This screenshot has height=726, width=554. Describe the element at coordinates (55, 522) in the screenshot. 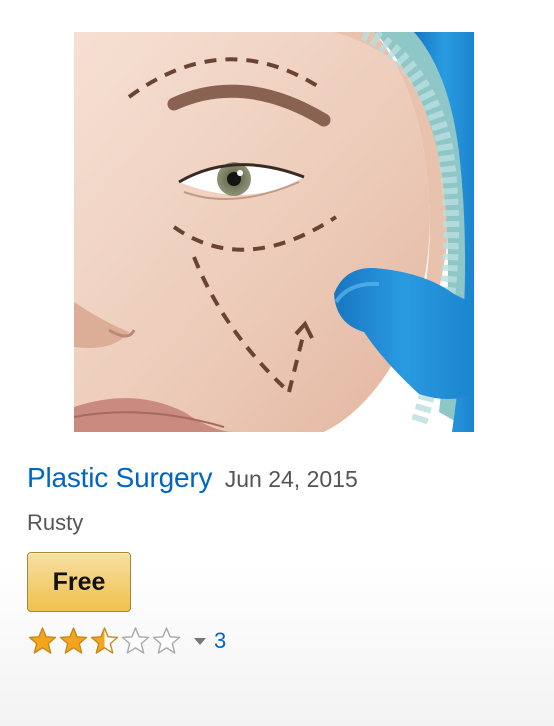

I see `author-name: Rusty` at that location.